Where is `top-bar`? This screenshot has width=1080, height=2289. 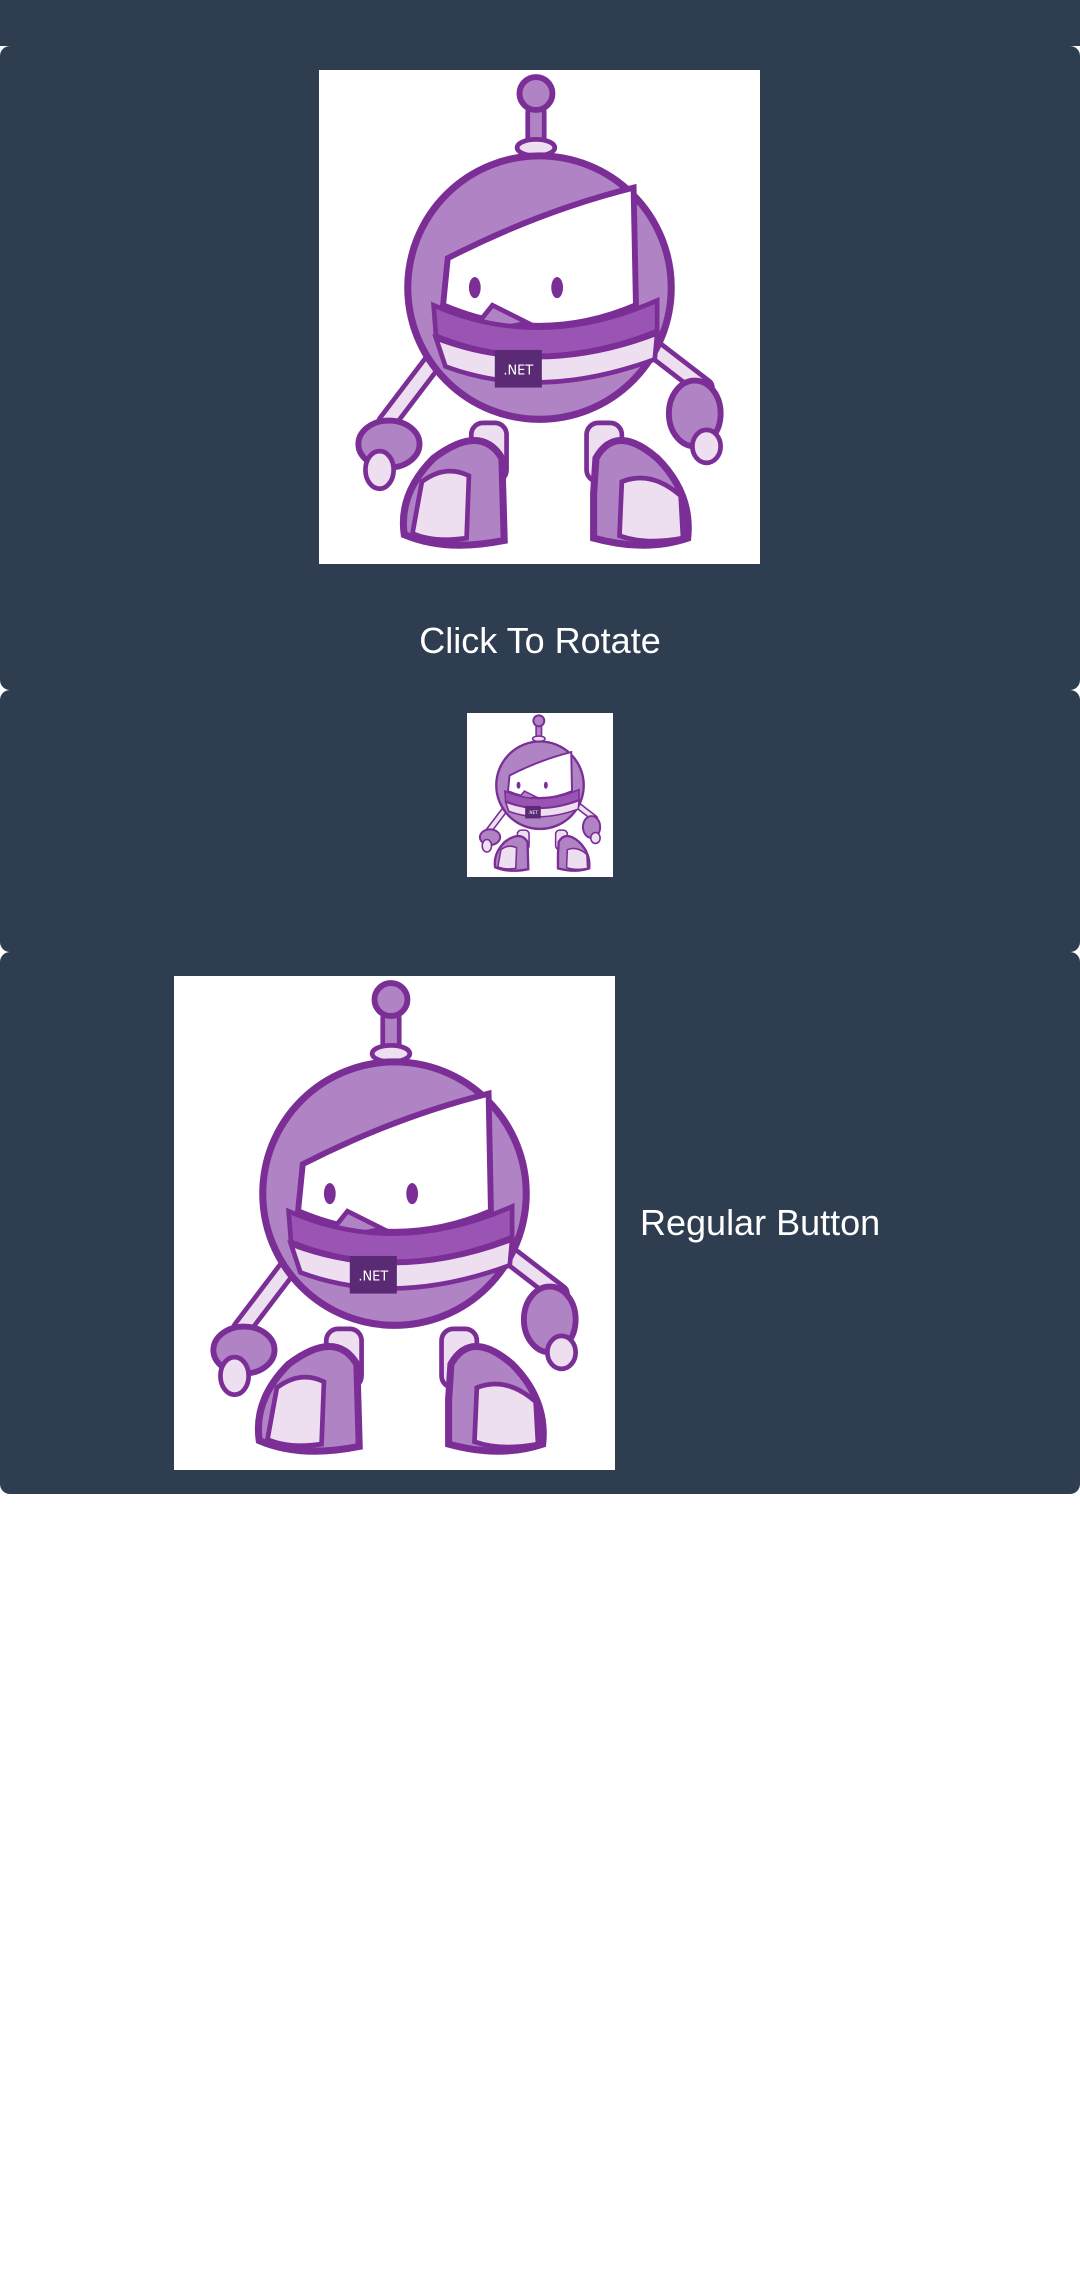
top-bar is located at coordinates (540, 23).